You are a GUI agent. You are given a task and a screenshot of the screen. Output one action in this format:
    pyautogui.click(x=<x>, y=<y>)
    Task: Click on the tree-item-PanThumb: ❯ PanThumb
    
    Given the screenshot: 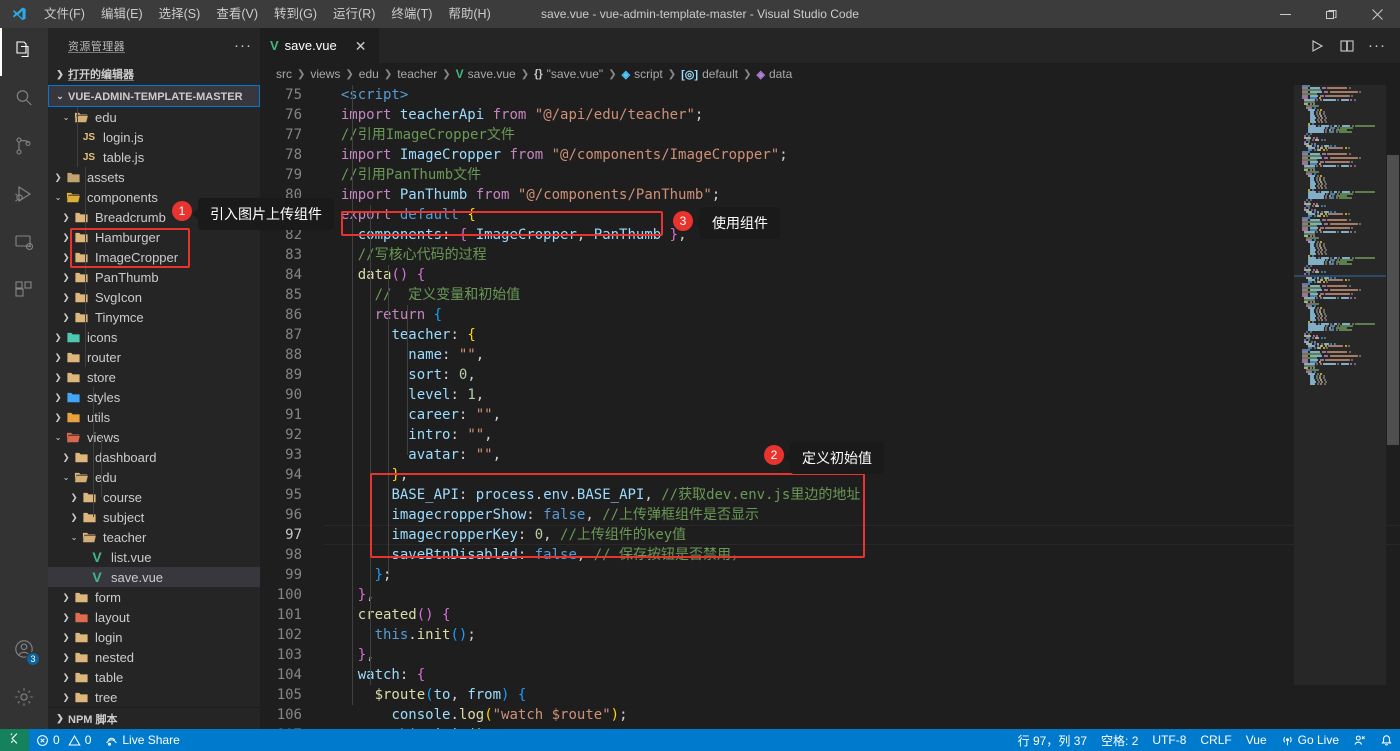 What is the action you would take?
    pyautogui.click(x=154, y=277)
    